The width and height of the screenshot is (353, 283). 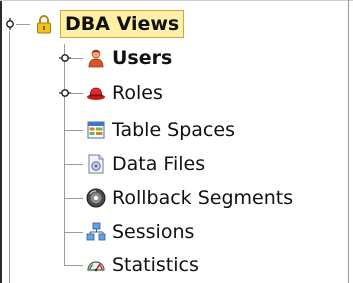 I want to click on panel-left-border, so click(x=1, y=141).